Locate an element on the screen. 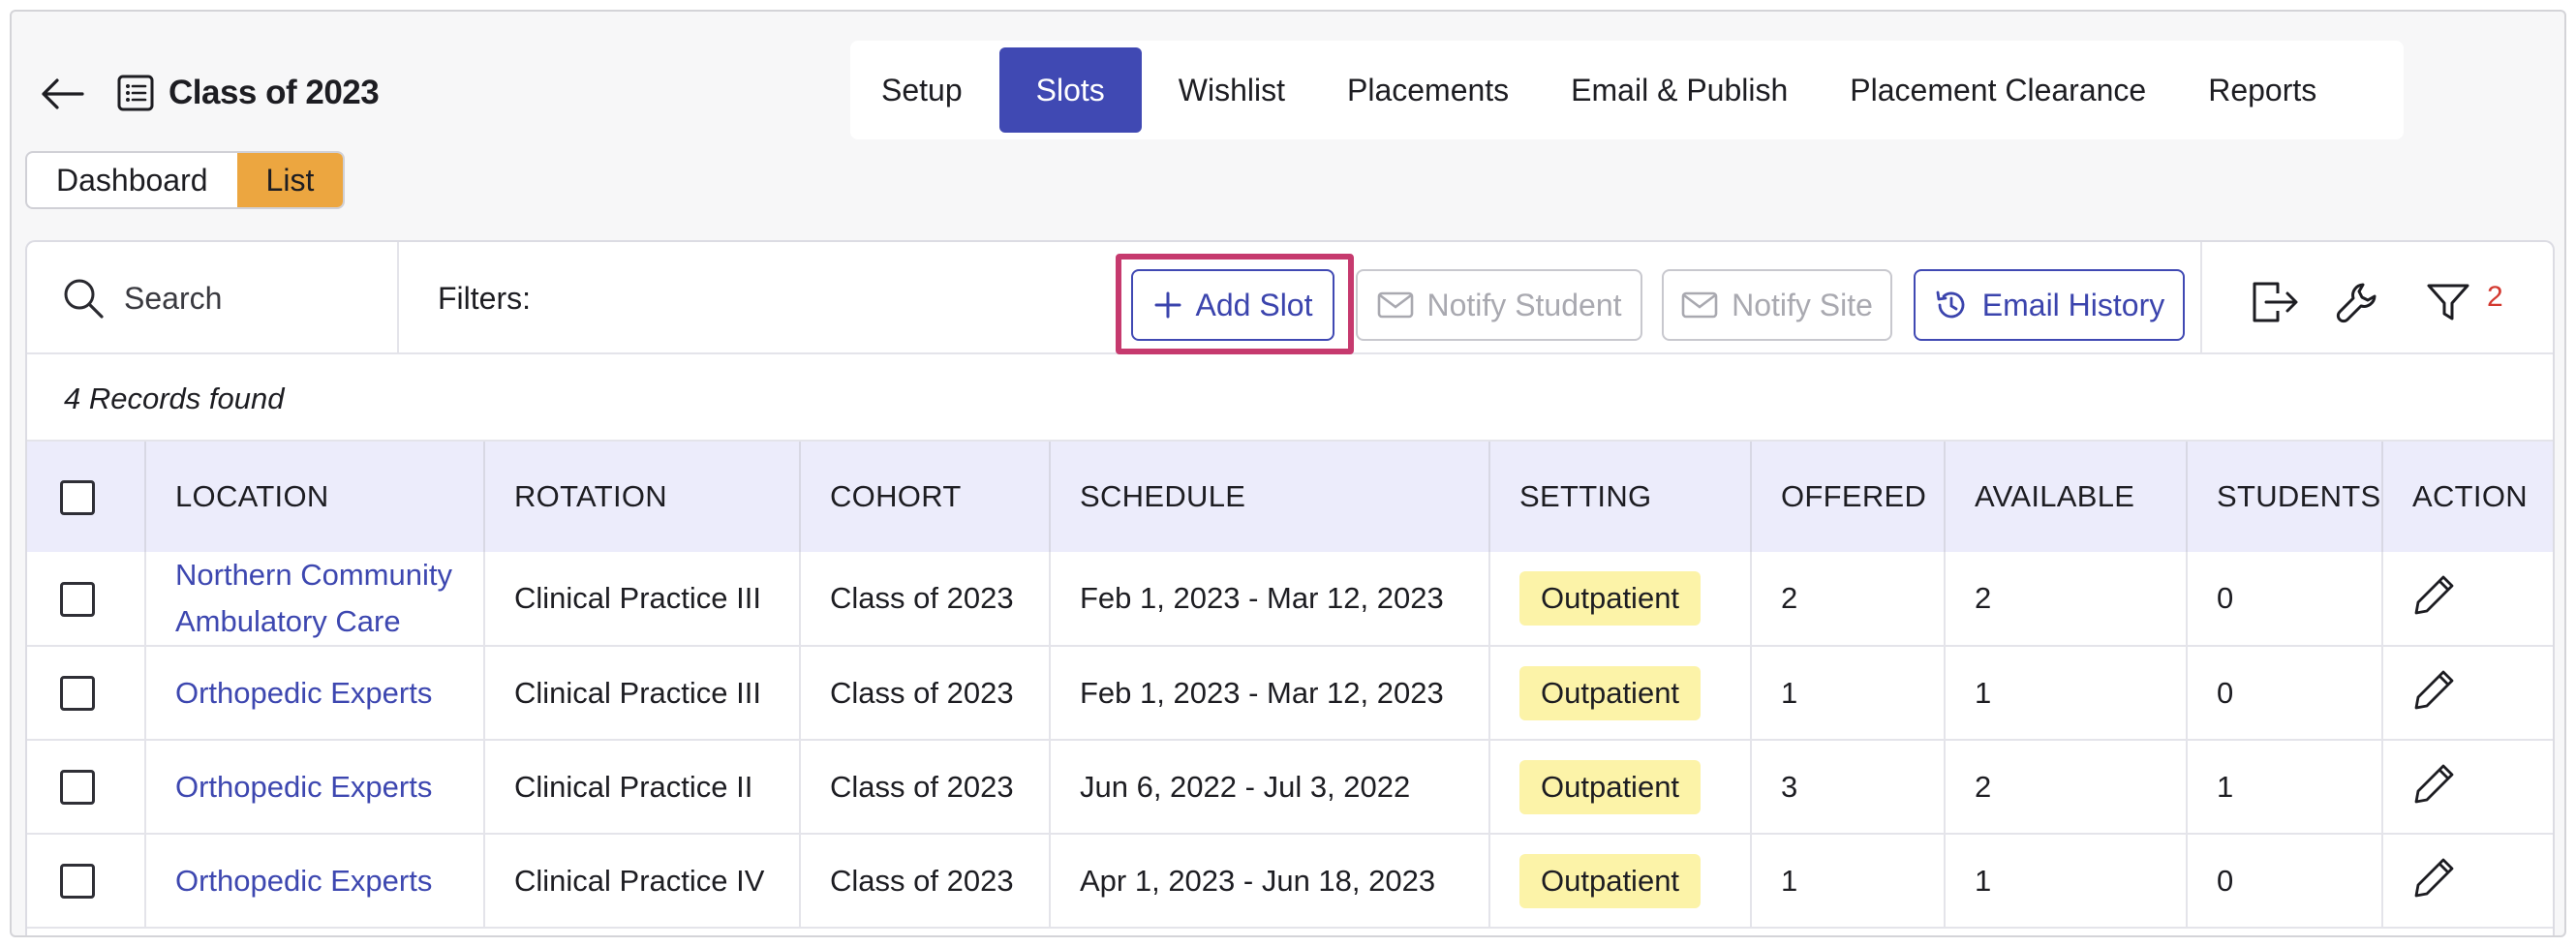 This screenshot has width=2576, height=947. filter-icon is located at coordinates (2448, 302).